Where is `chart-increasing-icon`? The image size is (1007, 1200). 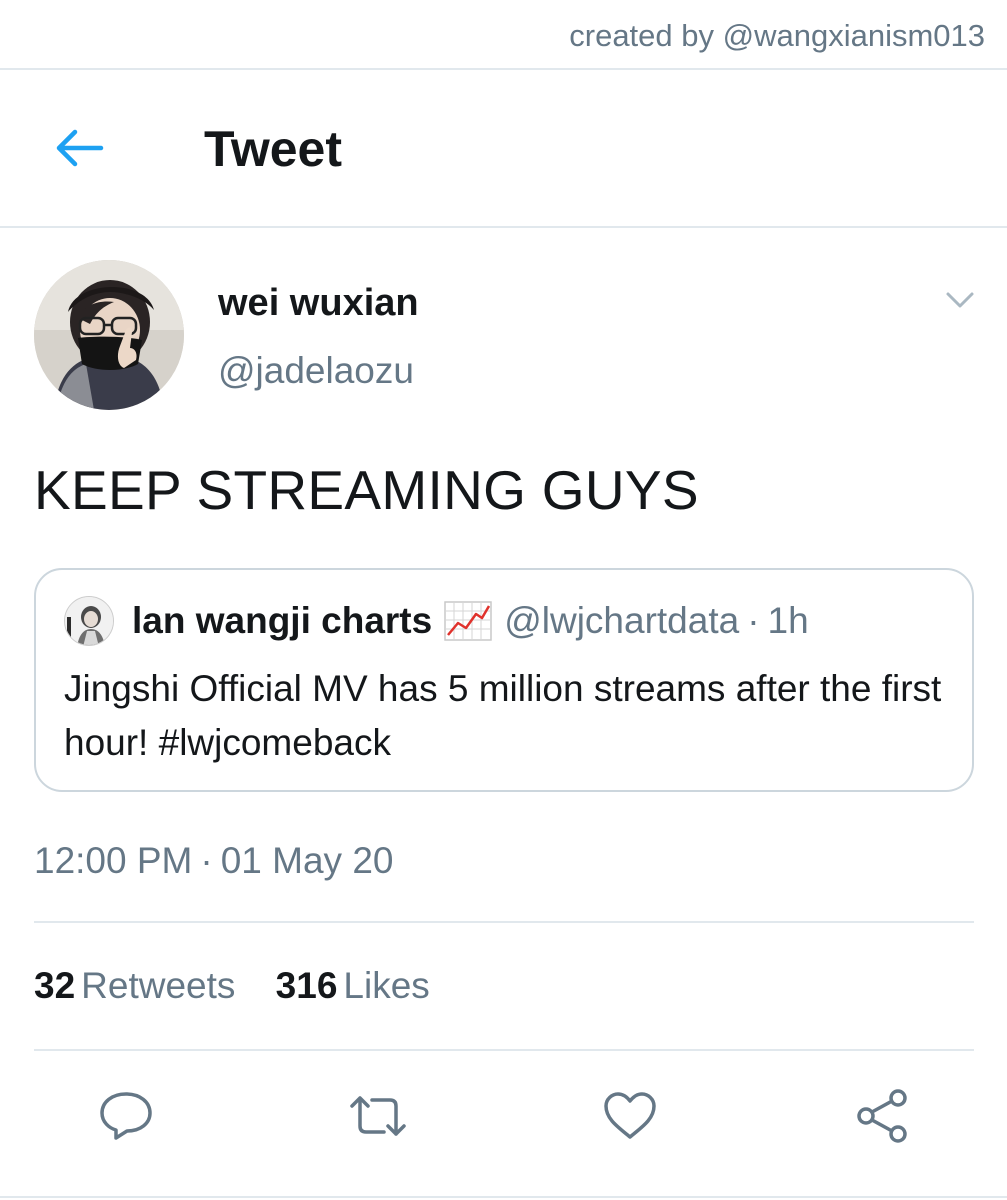 chart-increasing-icon is located at coordinates (468, 621).